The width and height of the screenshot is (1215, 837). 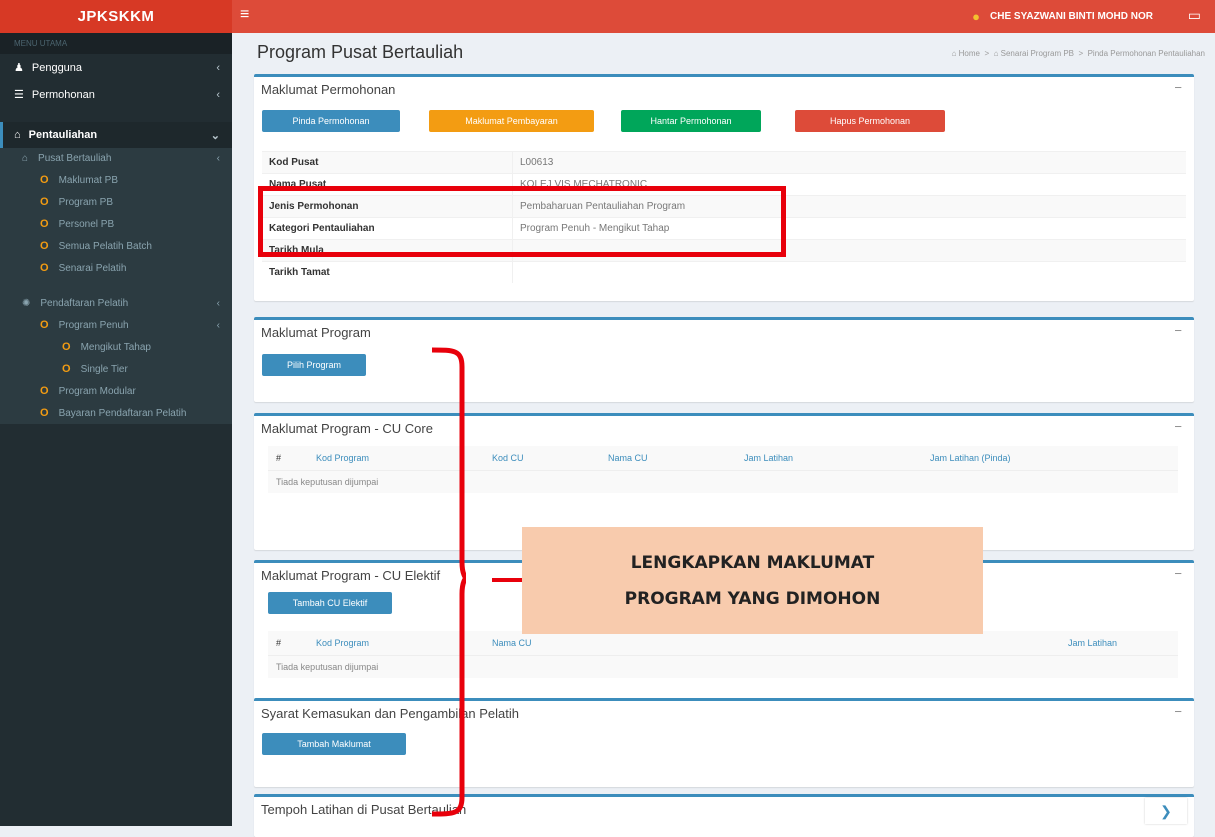 I want to click on row-key: Kod Pusat, so click(x=387, y=162).